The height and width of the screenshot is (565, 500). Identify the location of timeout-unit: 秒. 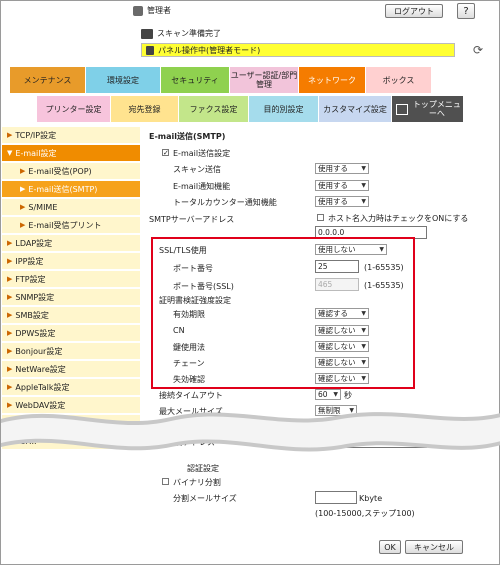
(348, 395).